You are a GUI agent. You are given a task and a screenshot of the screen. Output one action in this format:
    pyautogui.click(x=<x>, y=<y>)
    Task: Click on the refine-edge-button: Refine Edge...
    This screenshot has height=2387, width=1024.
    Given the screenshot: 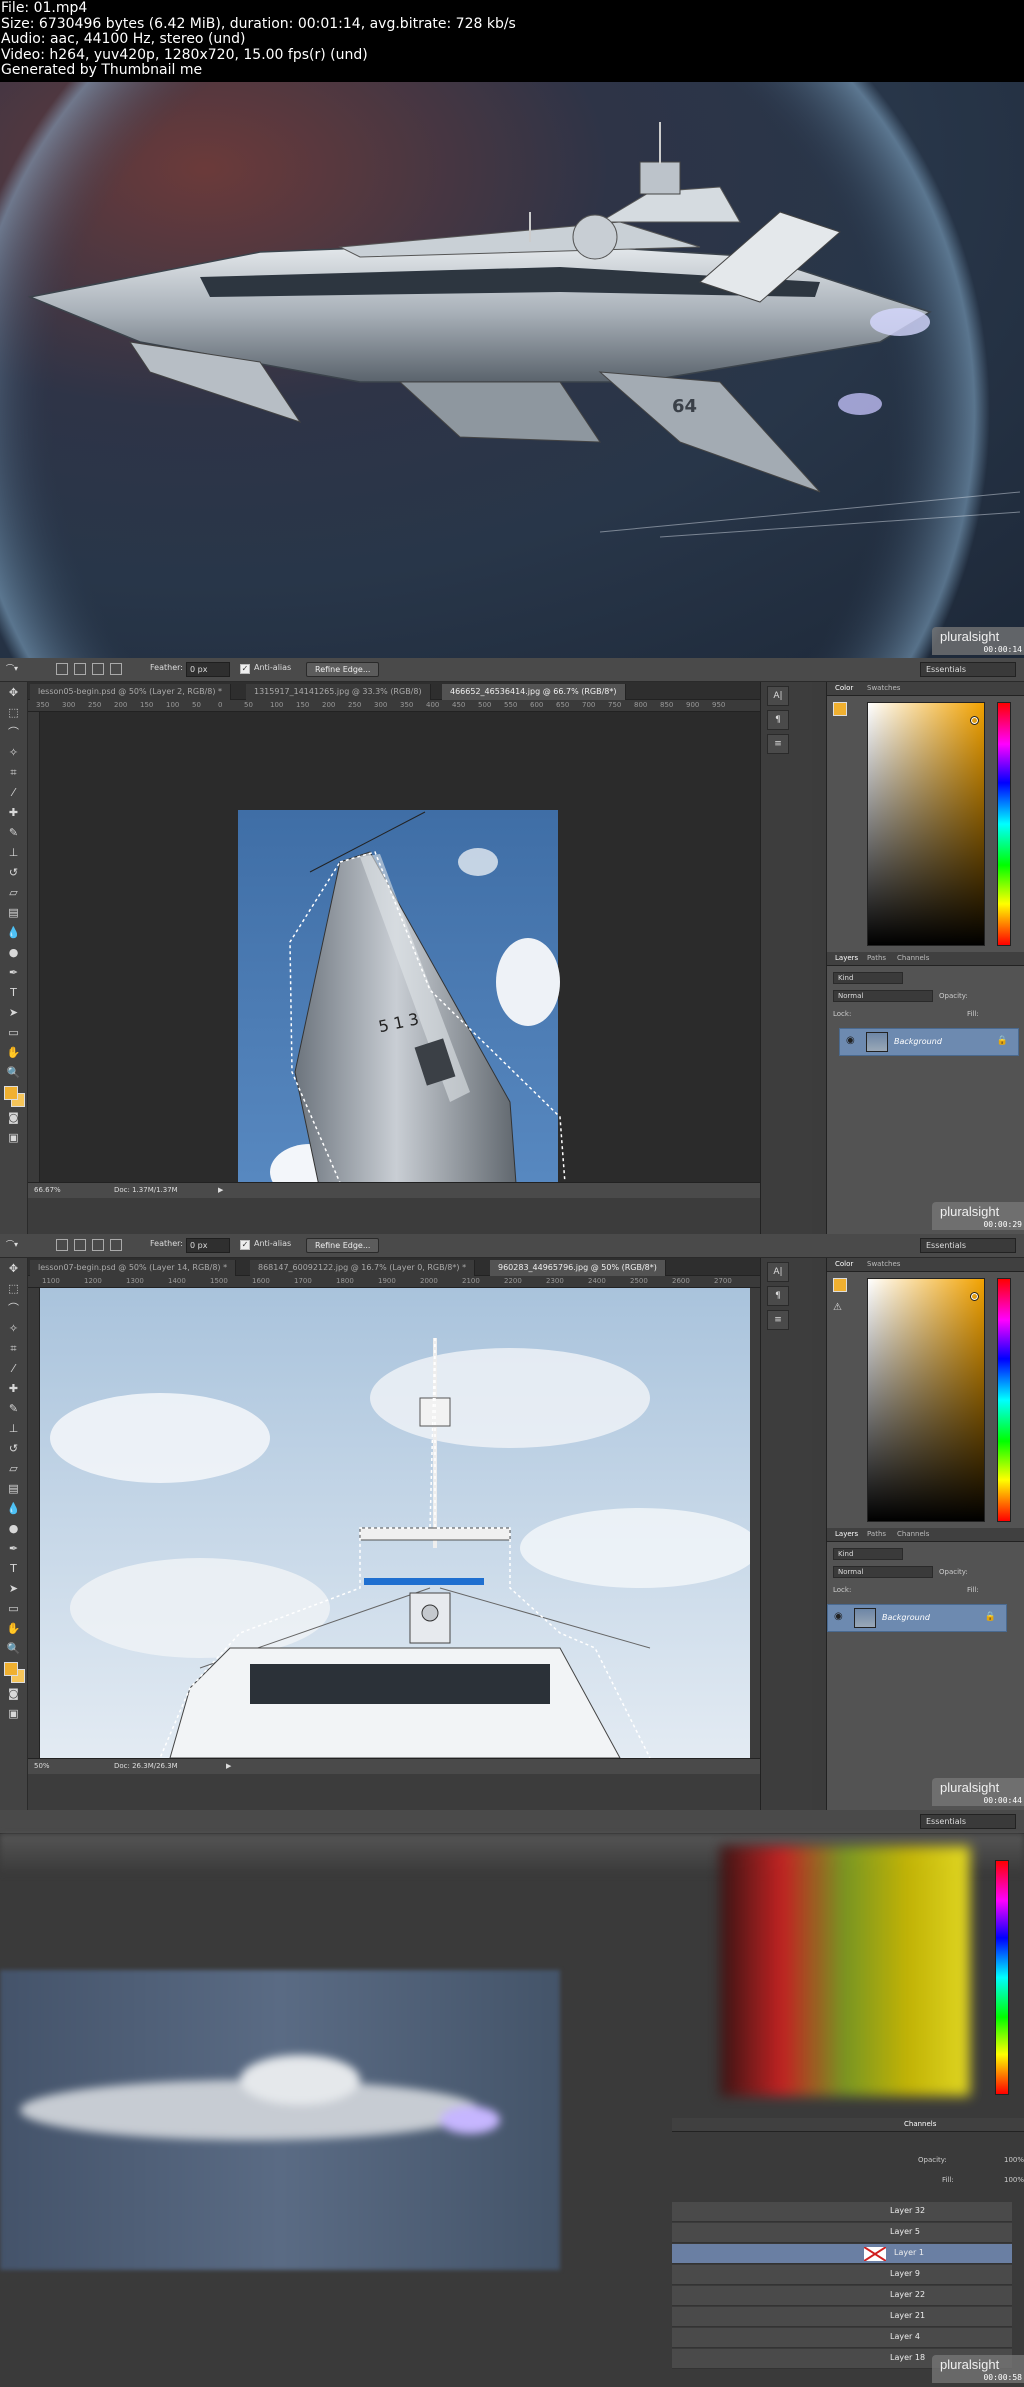 What is the action you would take?
    pyautogui.click(x=343, y=1245)
    